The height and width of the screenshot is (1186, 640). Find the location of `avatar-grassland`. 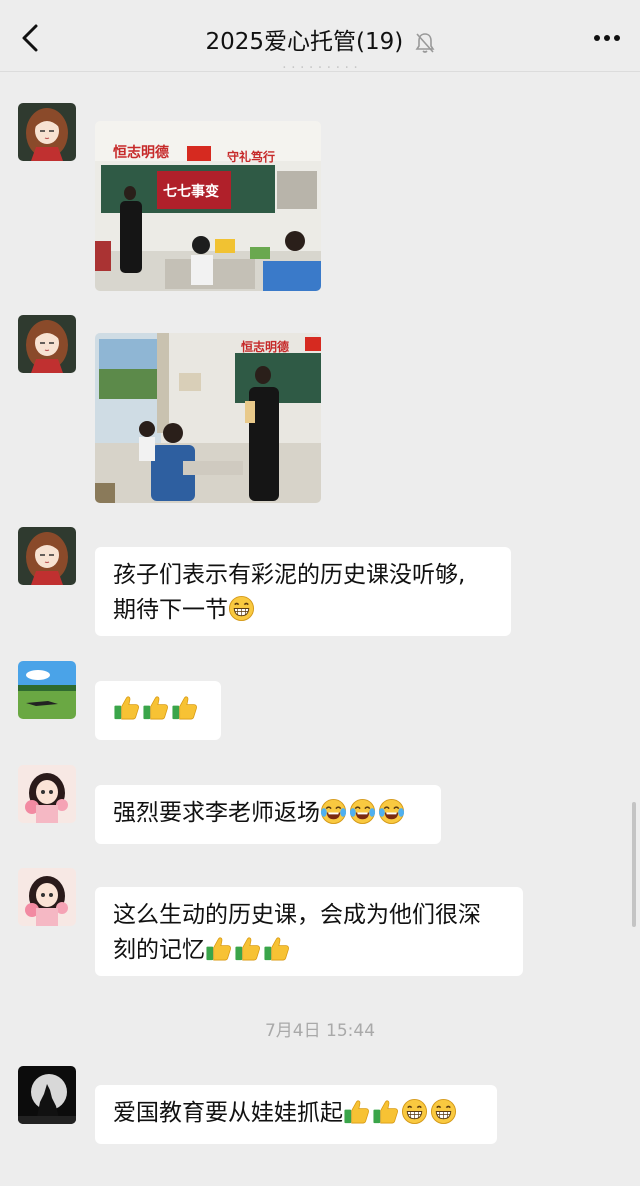

avatar-grassland is located at coordinates (47, 690).